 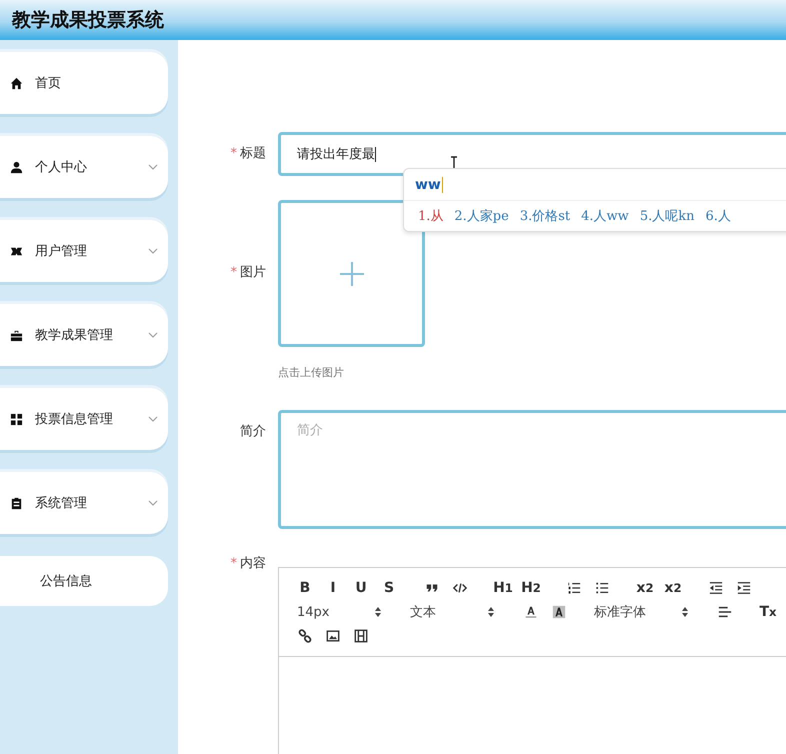 I want to click on ime-candidate: 4.人ww, so click(x=605, y=216).